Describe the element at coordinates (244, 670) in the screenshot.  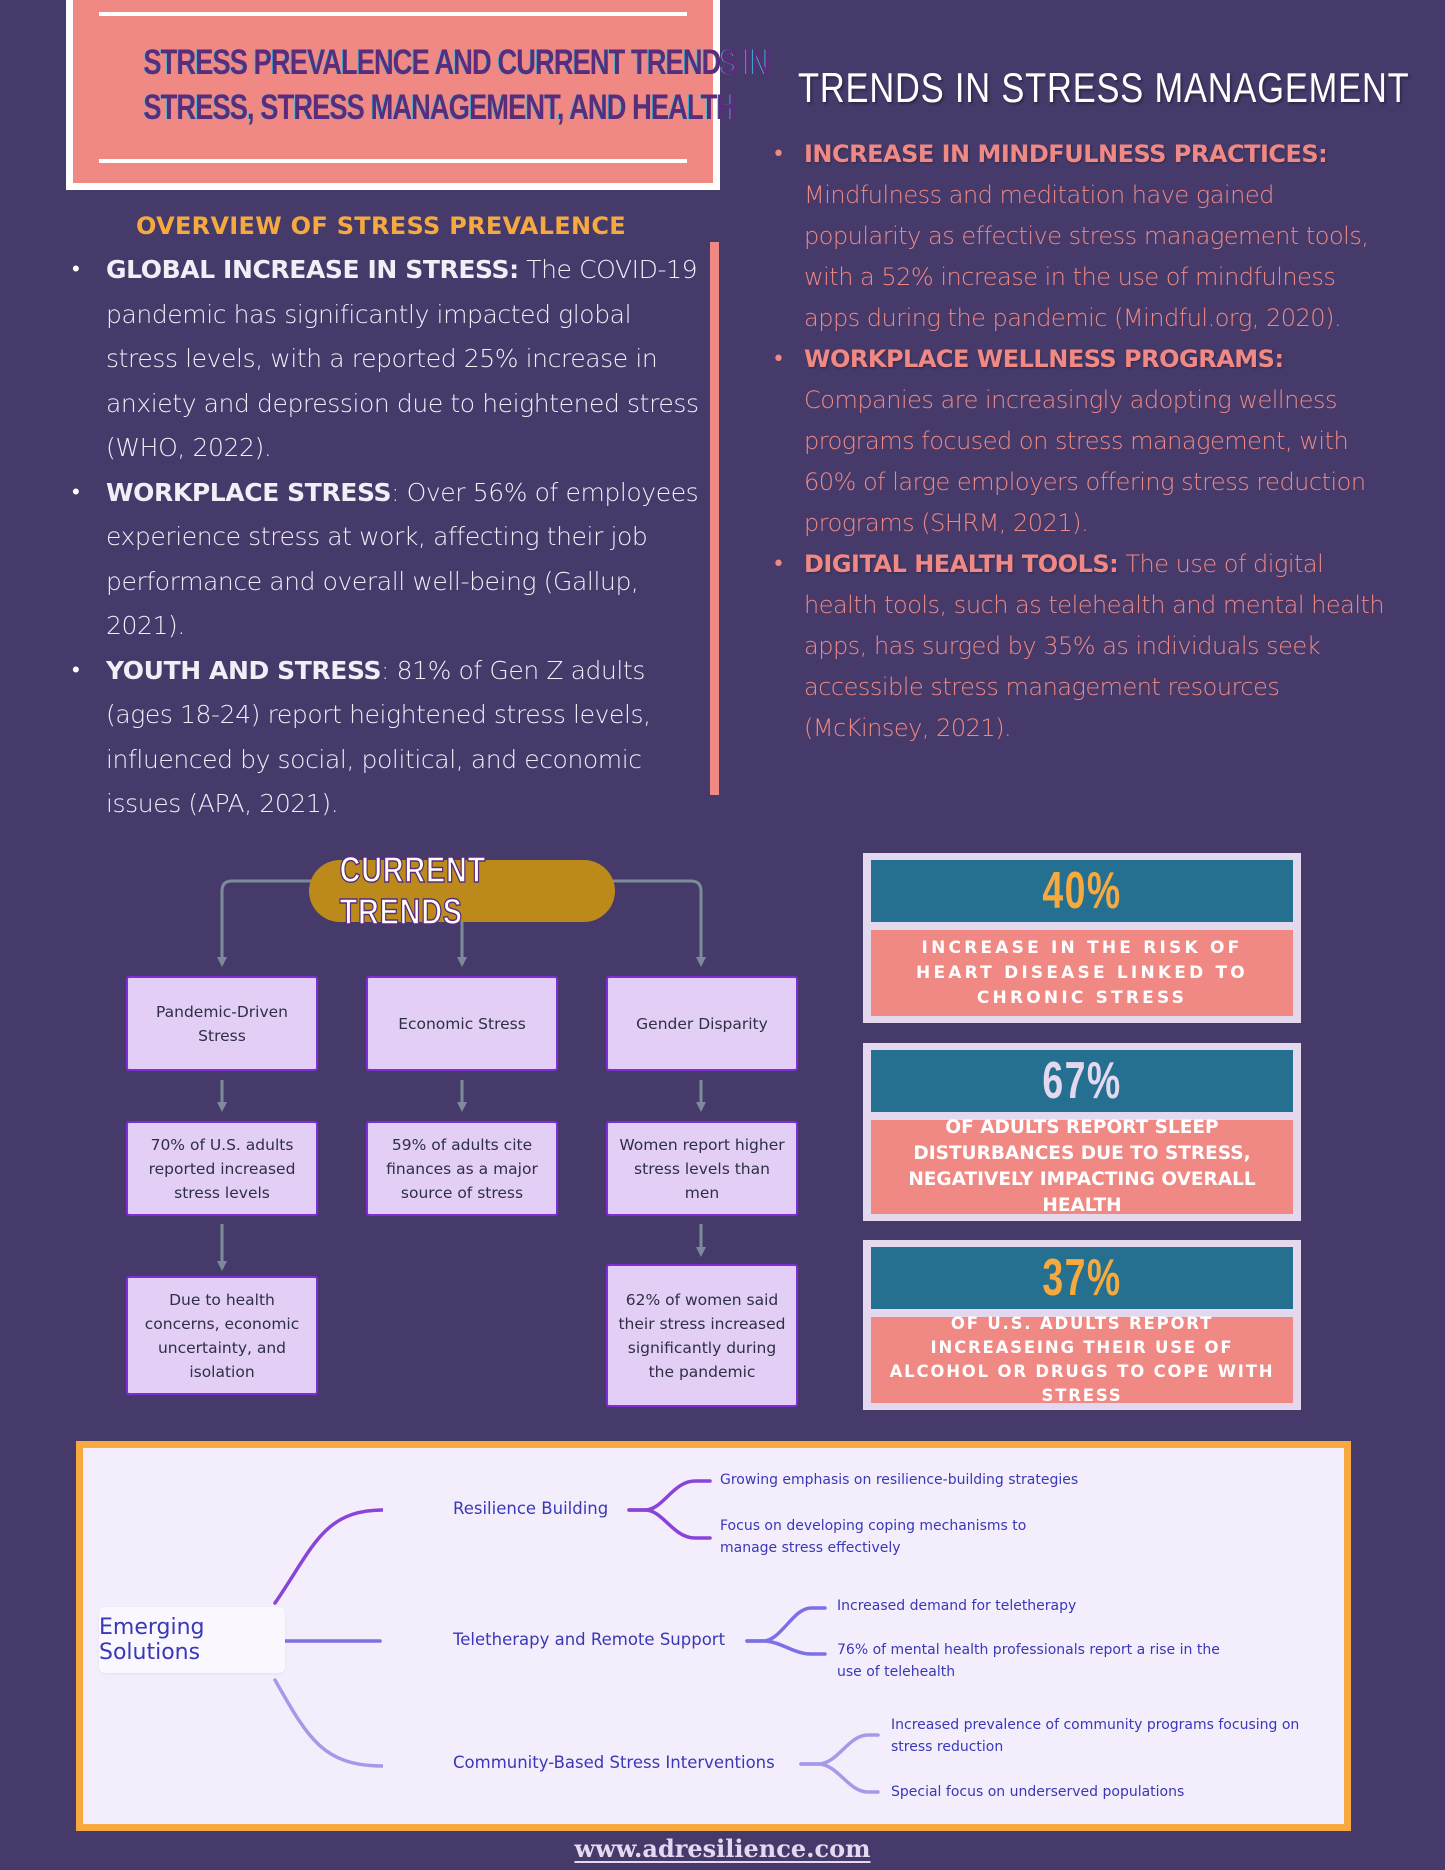
I see `overview-item-label: YOUTH AND STRESS` at that location.